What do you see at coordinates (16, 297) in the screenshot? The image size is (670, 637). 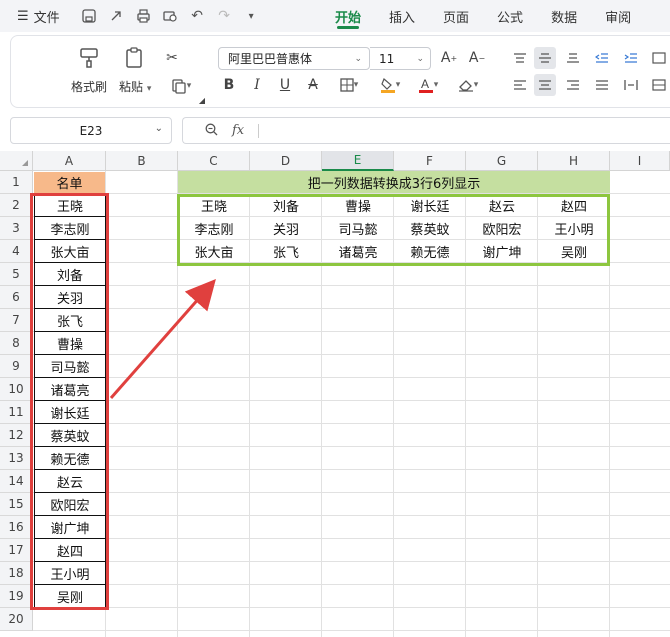 I see `row-header-6: 6` at bounding box center [16, 297].